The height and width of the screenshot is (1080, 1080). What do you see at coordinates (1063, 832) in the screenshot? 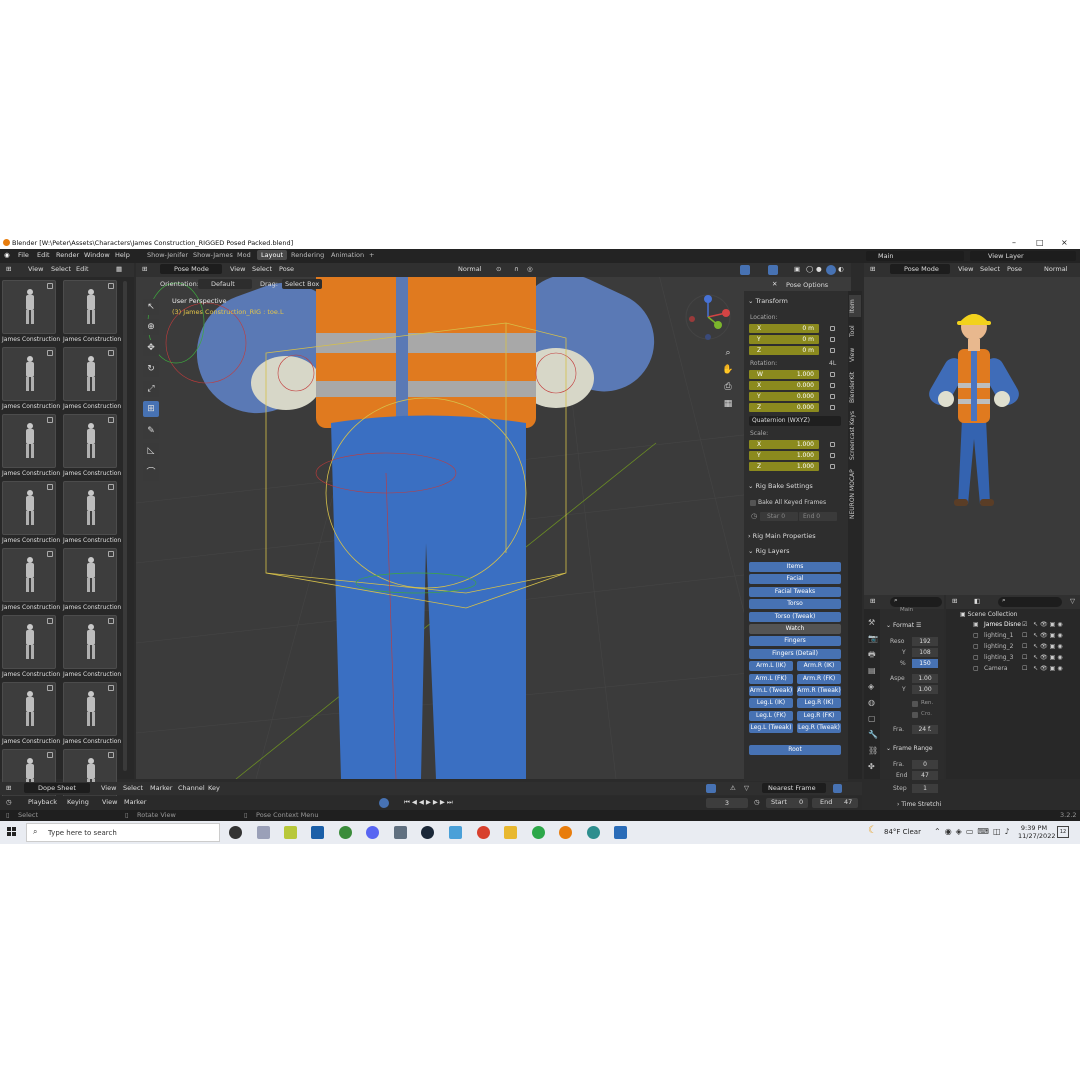
I see `notification-icon: 12` at bounding box center [1063, 832].